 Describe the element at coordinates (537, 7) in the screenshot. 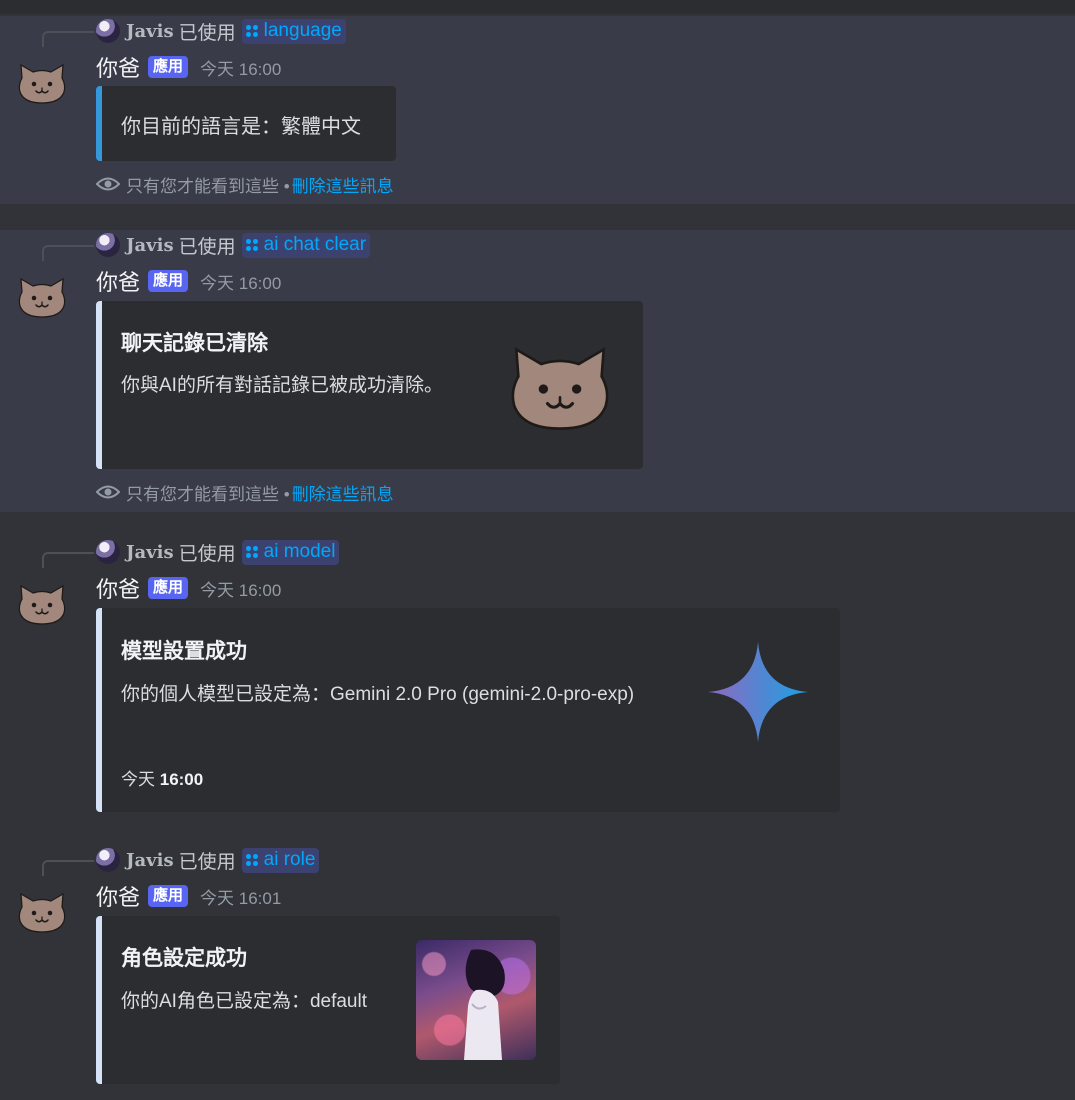

I see `top-bar` at that location.